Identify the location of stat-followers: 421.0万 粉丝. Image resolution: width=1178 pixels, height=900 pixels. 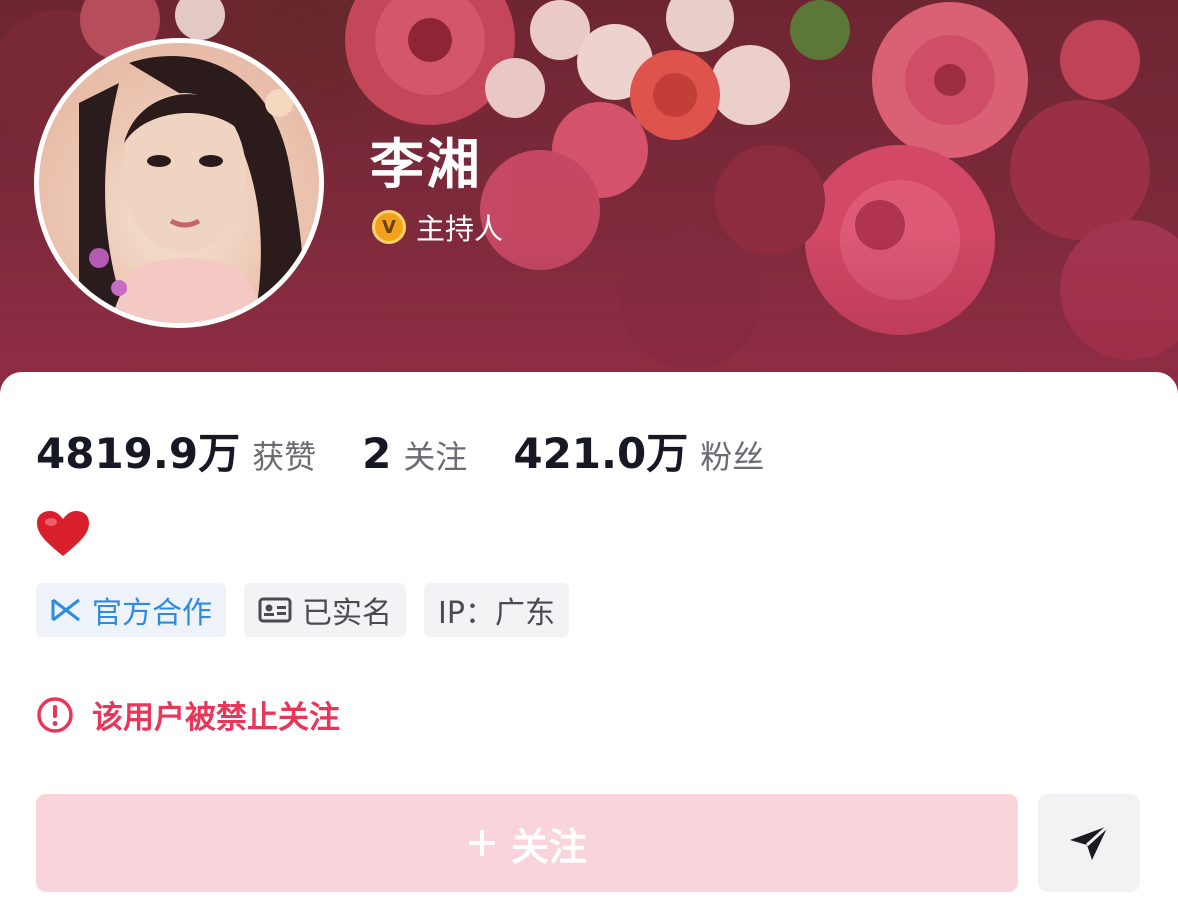
(638, 450).